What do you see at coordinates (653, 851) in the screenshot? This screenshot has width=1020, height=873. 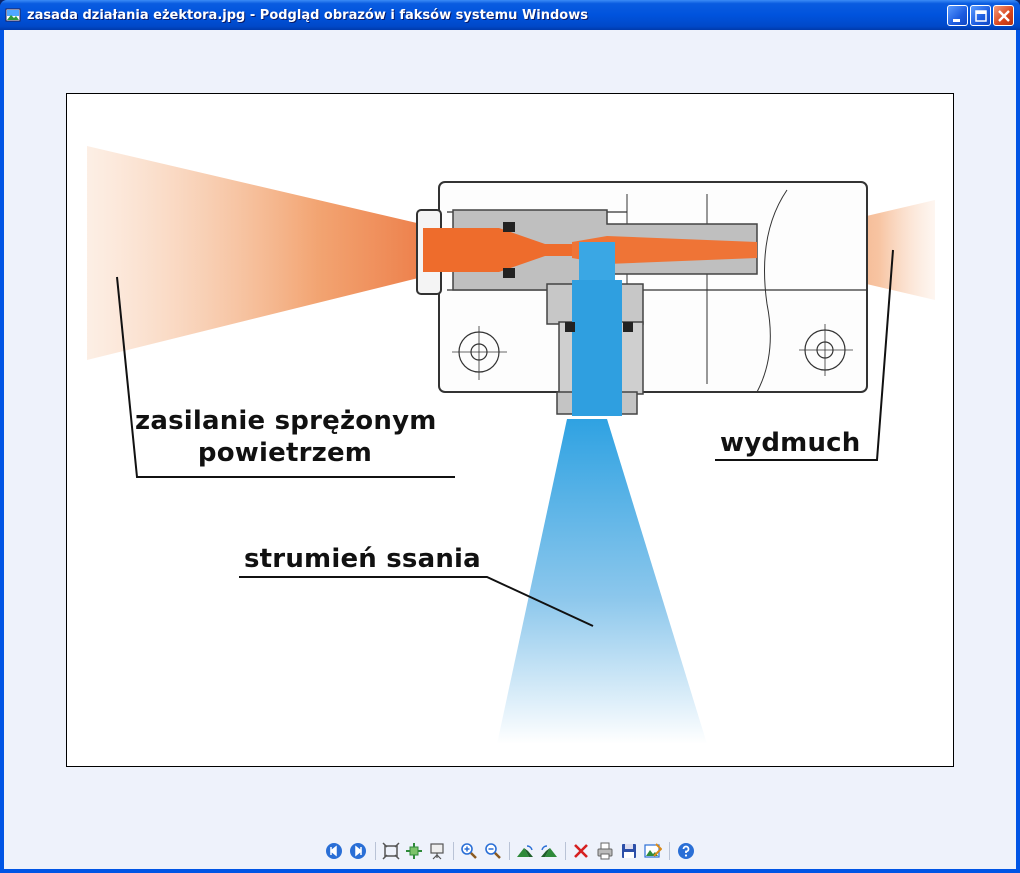 I see `open-for-editing-icon` at bounding box center [653, 851].